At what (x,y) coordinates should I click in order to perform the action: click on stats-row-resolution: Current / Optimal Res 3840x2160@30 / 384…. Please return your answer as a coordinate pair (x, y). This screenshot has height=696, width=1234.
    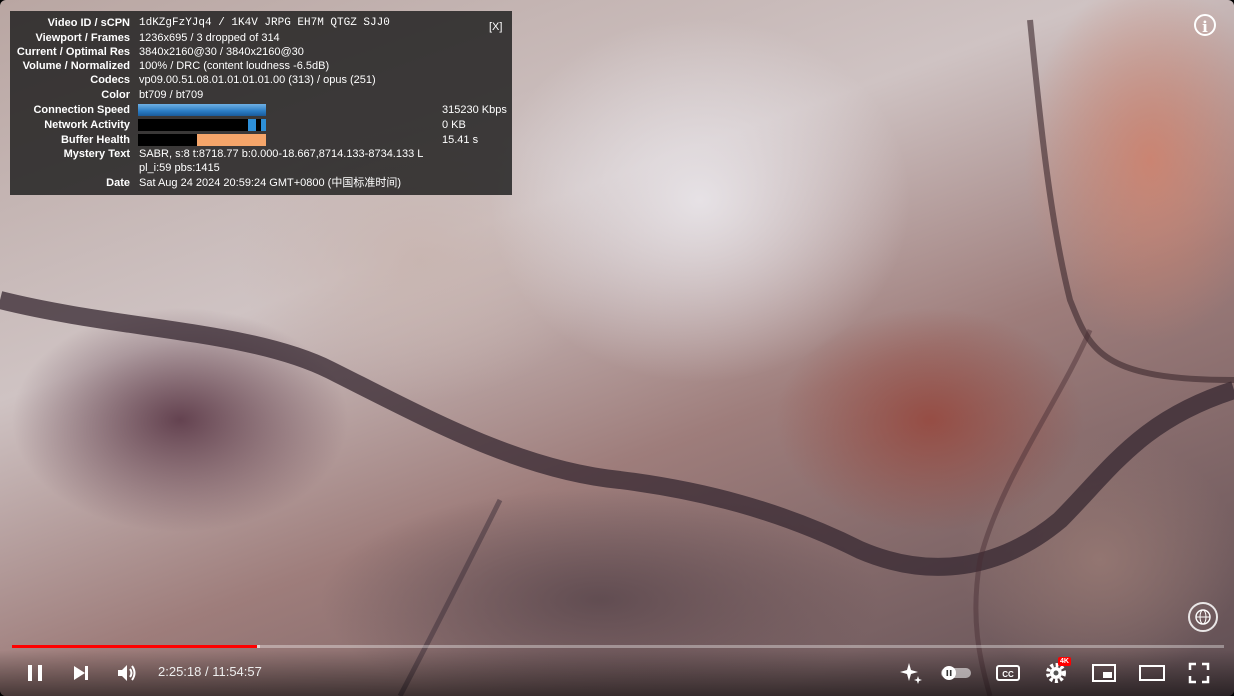
    Looking at the image, I should click on (261, 52).